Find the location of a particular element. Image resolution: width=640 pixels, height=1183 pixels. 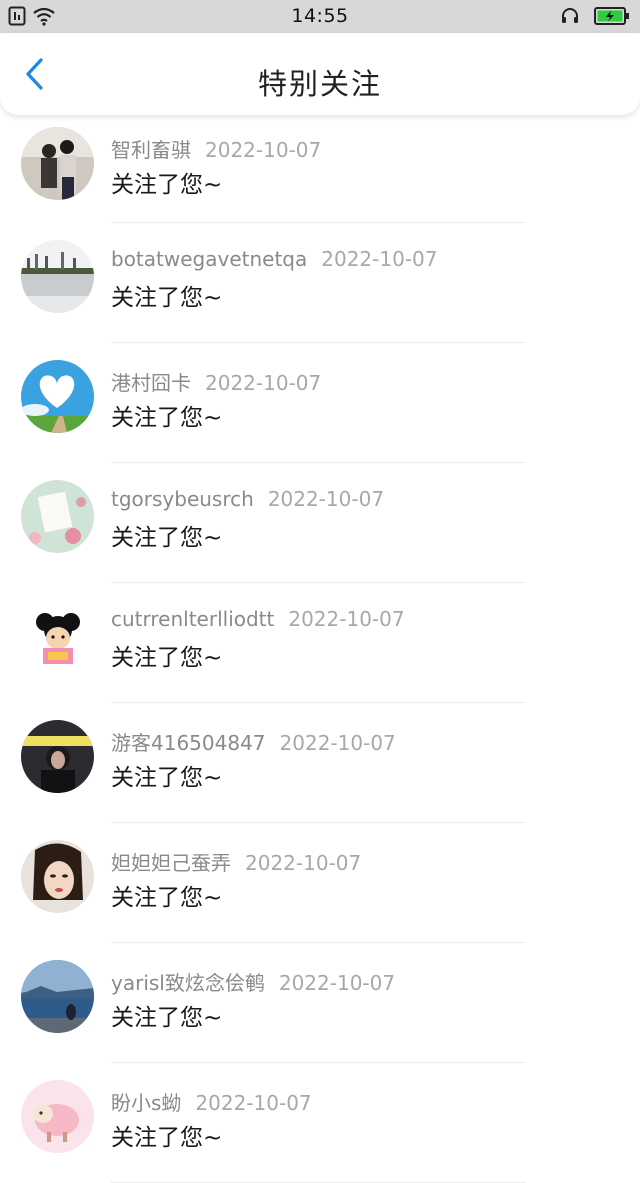

status-right is located at coordinates (595, 18).